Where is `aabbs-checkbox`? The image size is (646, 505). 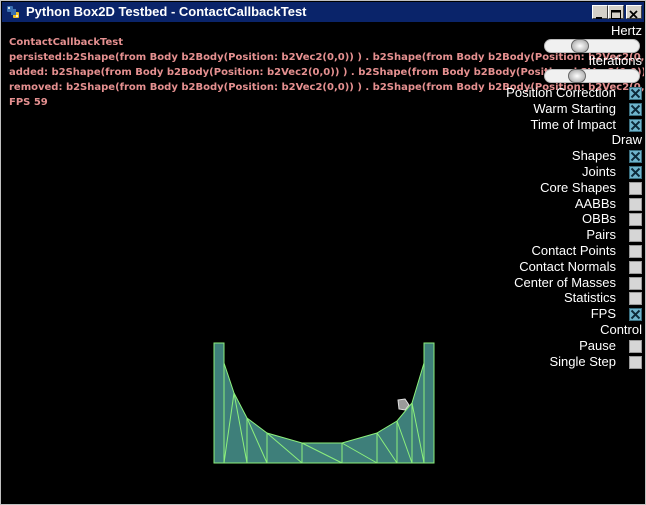
aabbs-checkbox is located at coordinates (635, 204).